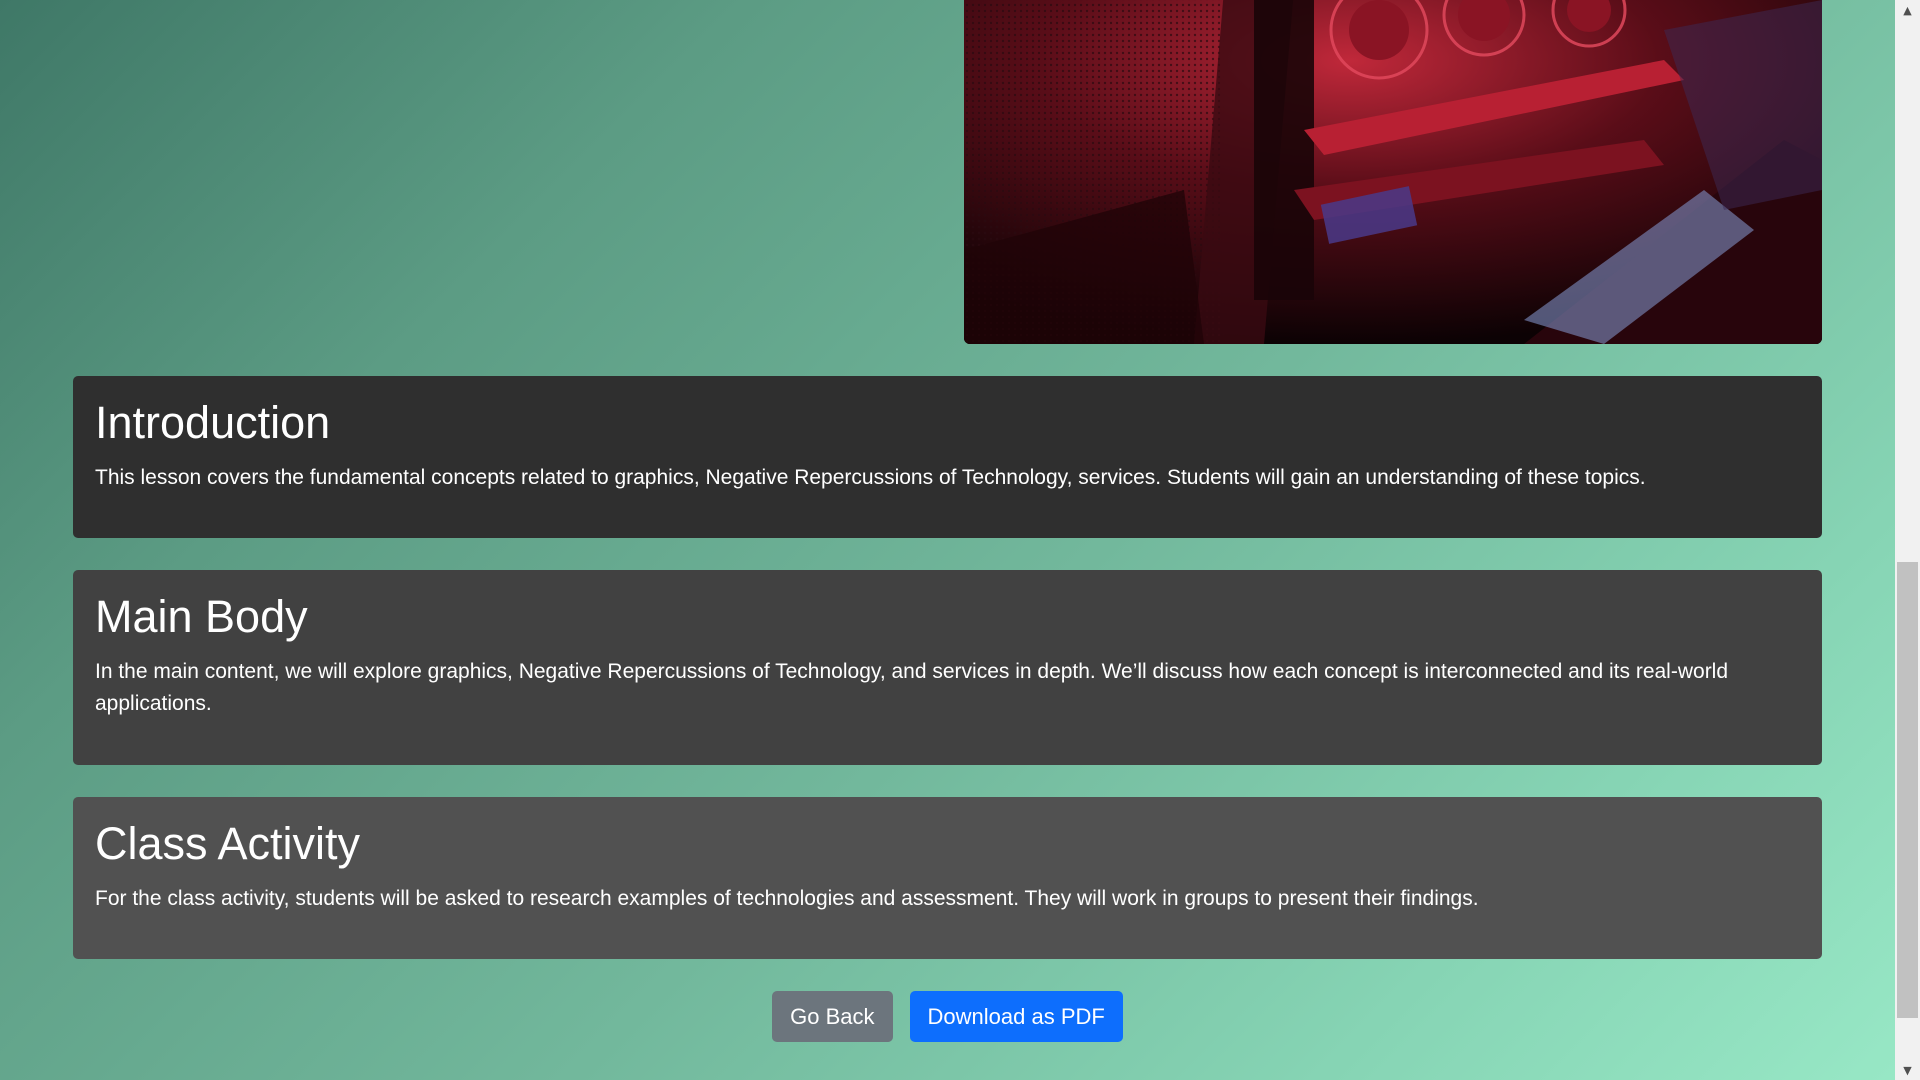 This screenshot has width=1920, height=1080. I want to click on vertical-scrollbar: ▲ ▼, so click(1907, 540).